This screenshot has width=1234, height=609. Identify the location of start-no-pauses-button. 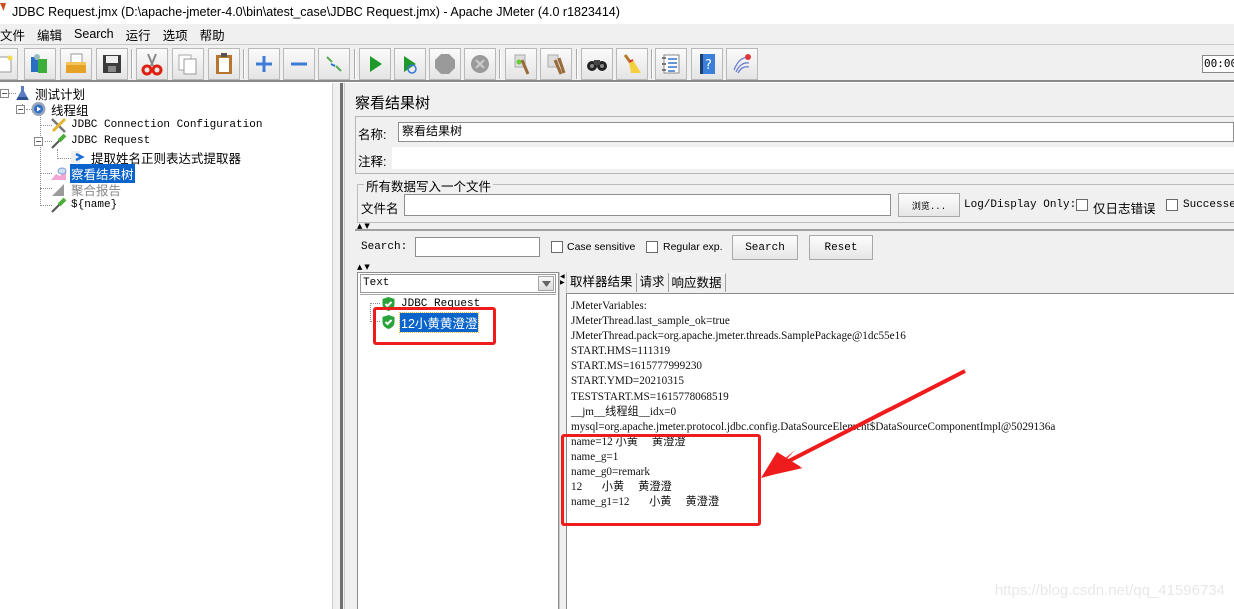
(410, 64).